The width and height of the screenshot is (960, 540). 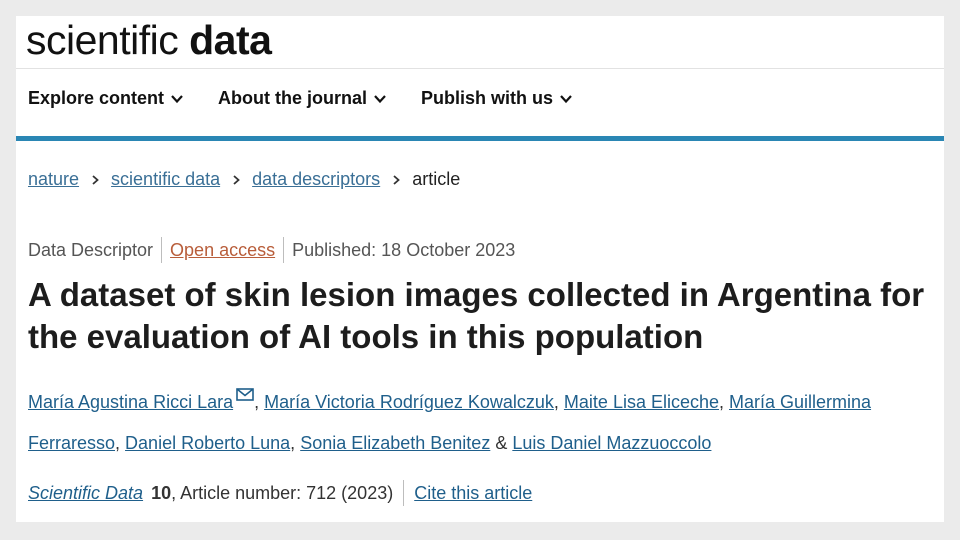 I want to click on article-number: , Article number: 712 (2023), so click(x=282, y=492).